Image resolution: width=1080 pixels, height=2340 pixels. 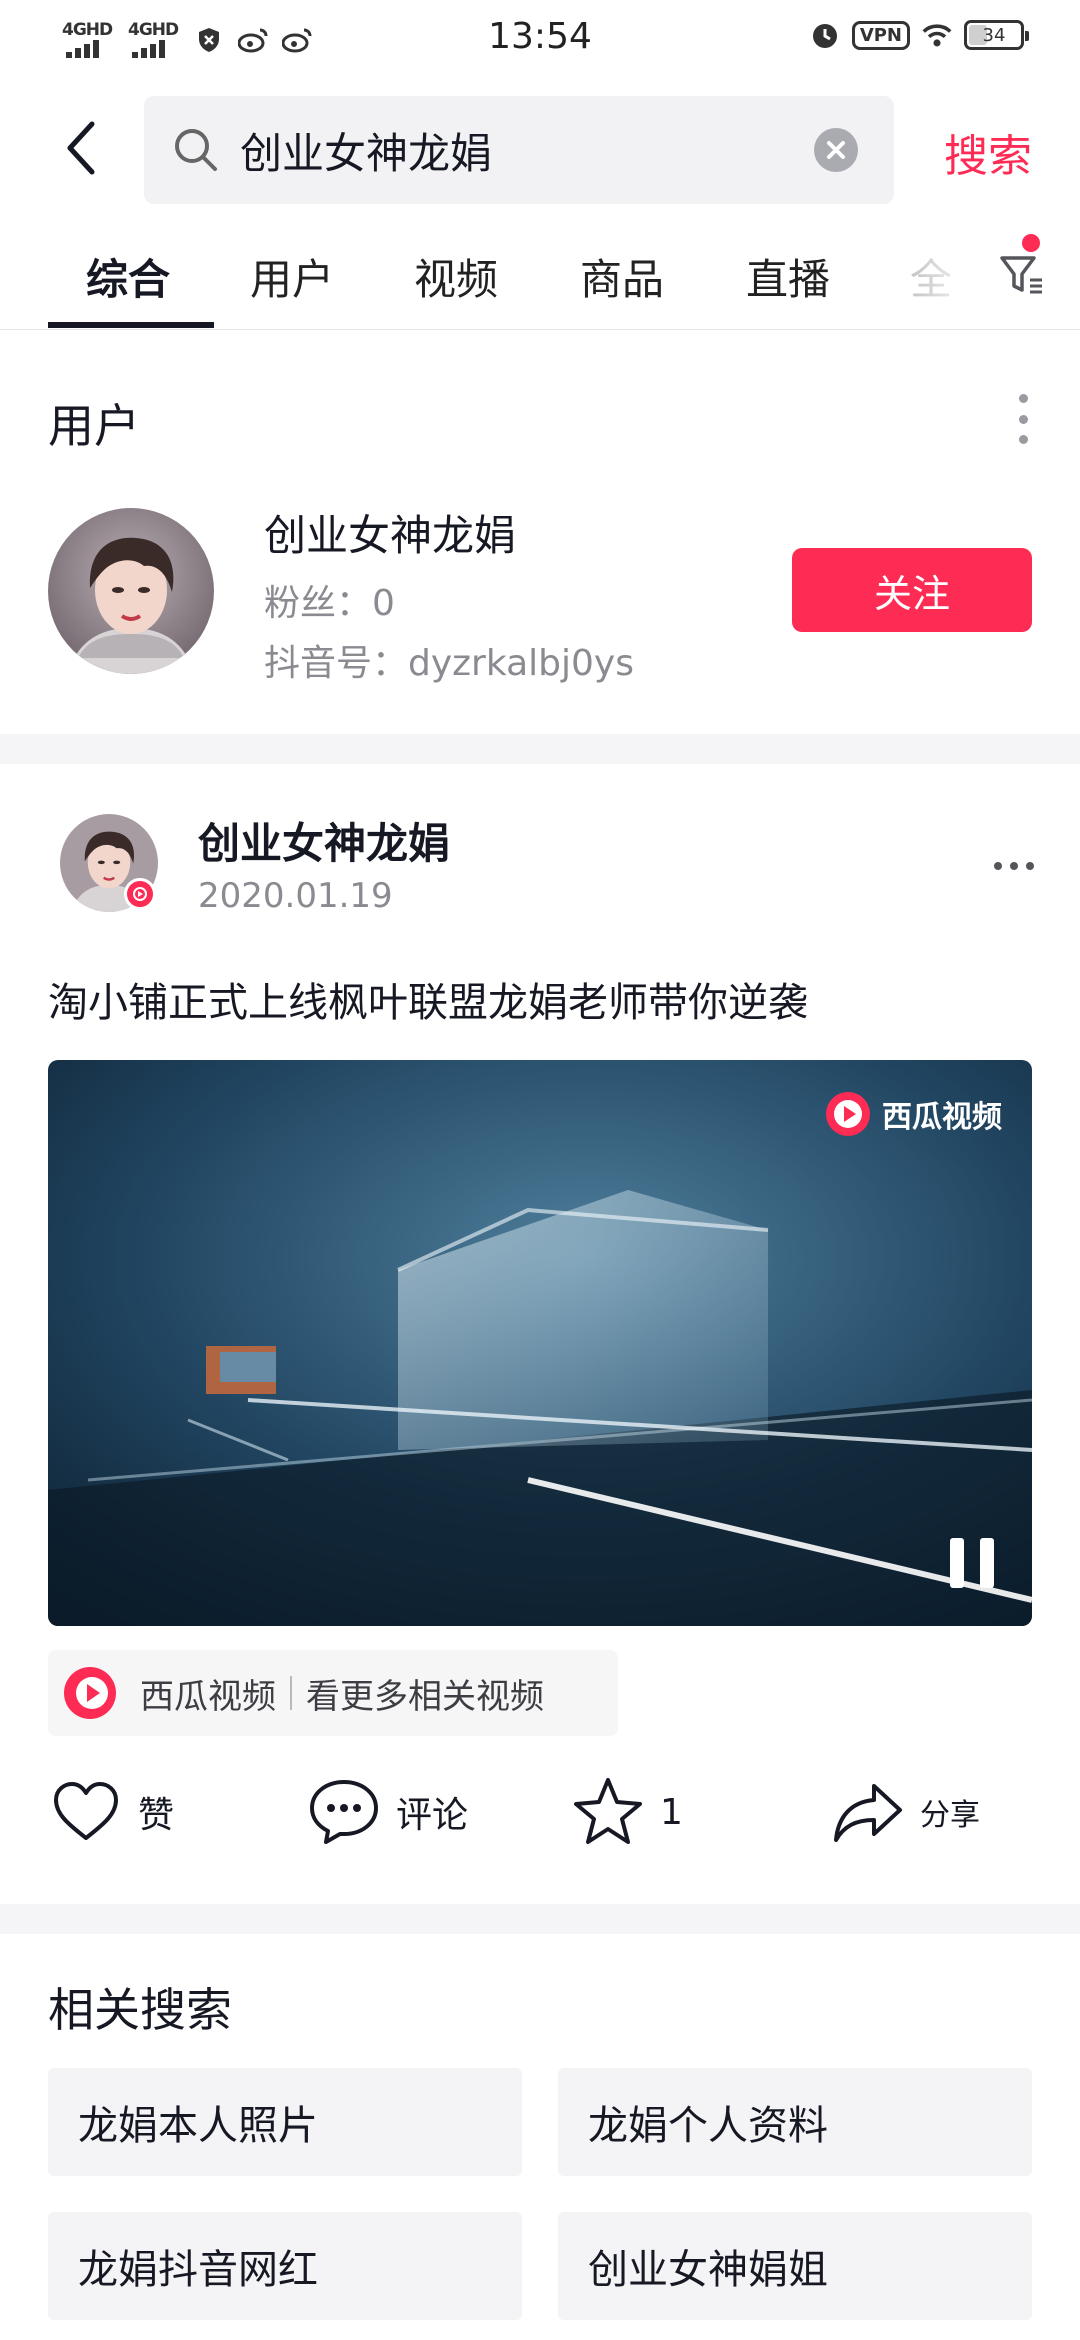 What do you see at coordinates (456, 276) in the screenshot?
I see `tab-videos: 视频` at bounding box center [456, 276].